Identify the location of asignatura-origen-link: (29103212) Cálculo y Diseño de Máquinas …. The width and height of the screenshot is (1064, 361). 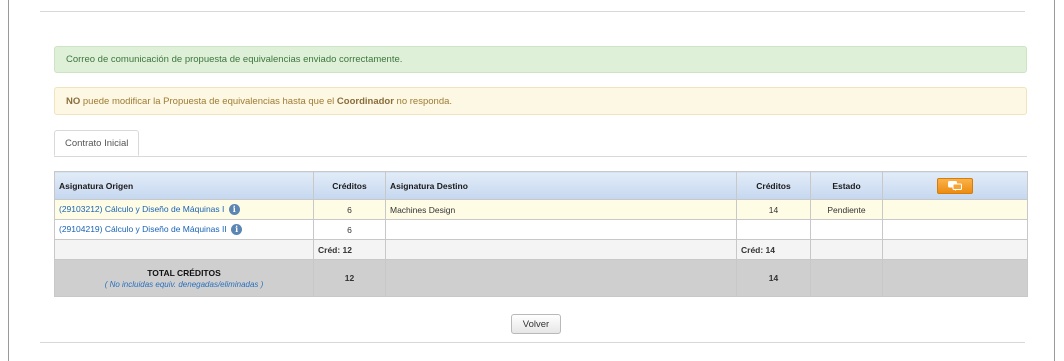
(141, 209).